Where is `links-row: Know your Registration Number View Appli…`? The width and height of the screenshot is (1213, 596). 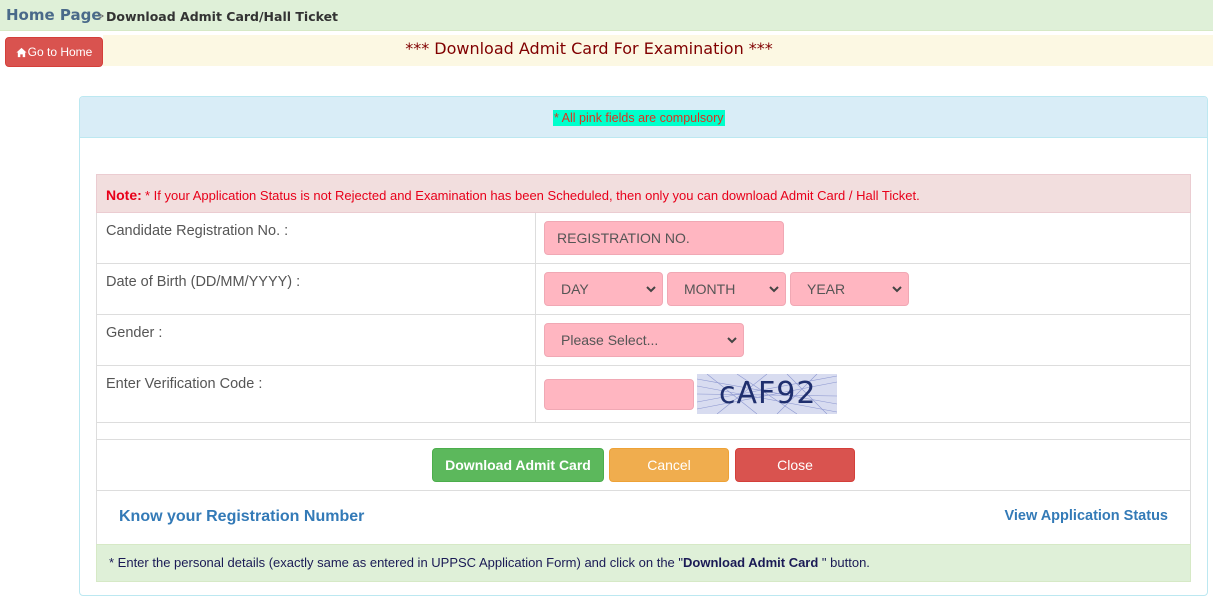 links-row: Know your Registration Number View Appli… is located at coordinates (643, 518).